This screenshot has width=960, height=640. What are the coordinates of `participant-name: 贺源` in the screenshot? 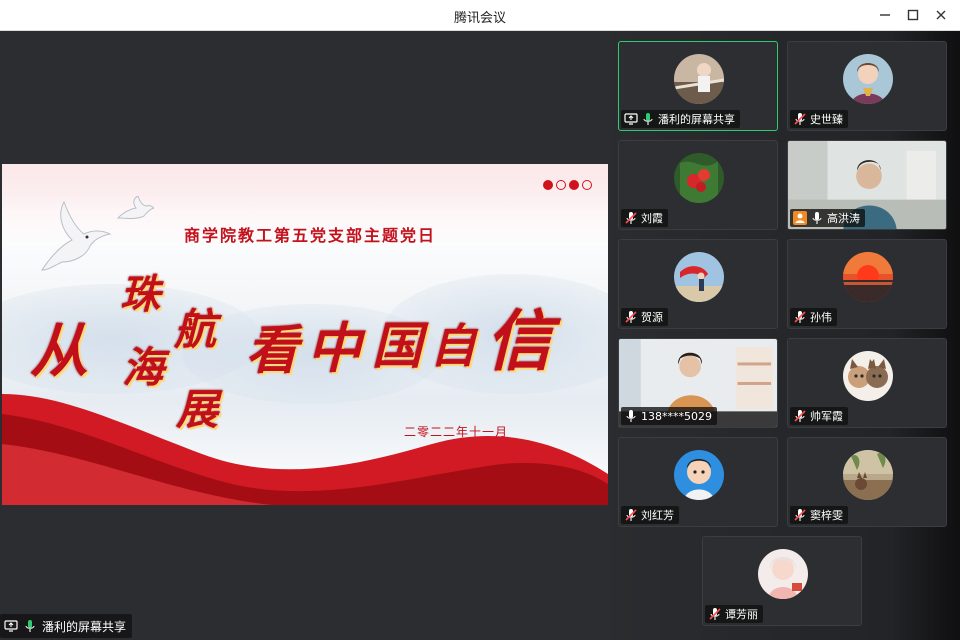 It's located at (652, 317).